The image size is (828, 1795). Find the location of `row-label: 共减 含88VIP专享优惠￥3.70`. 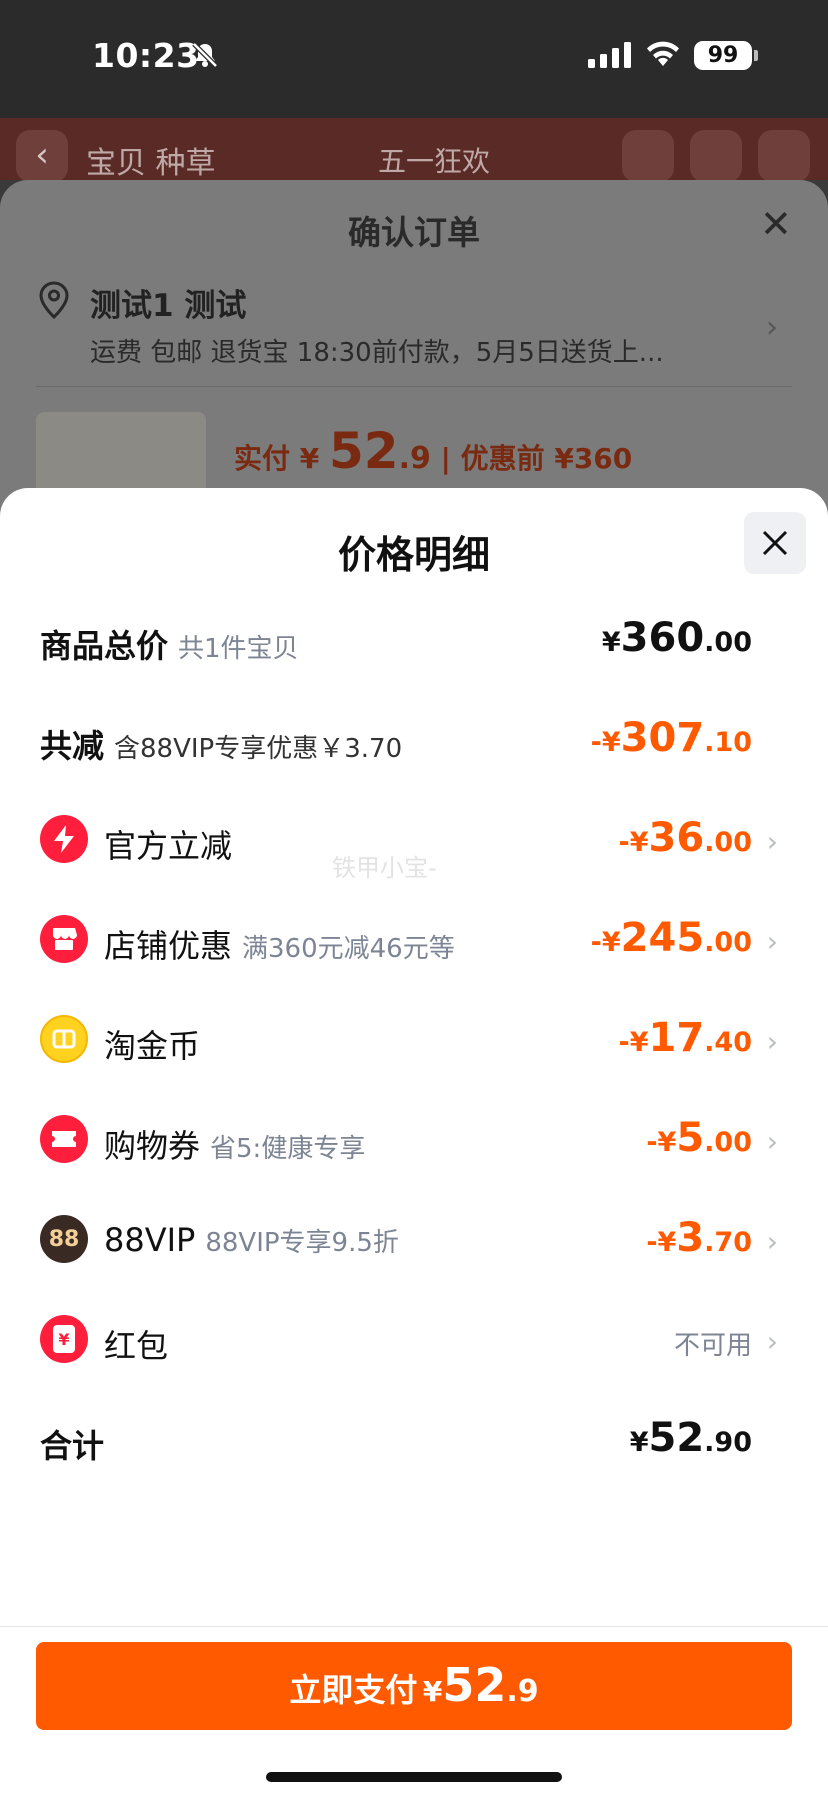

row-label: 共减 含88VIP专享优惠￥3.70 is located at coordinates (221, 746).